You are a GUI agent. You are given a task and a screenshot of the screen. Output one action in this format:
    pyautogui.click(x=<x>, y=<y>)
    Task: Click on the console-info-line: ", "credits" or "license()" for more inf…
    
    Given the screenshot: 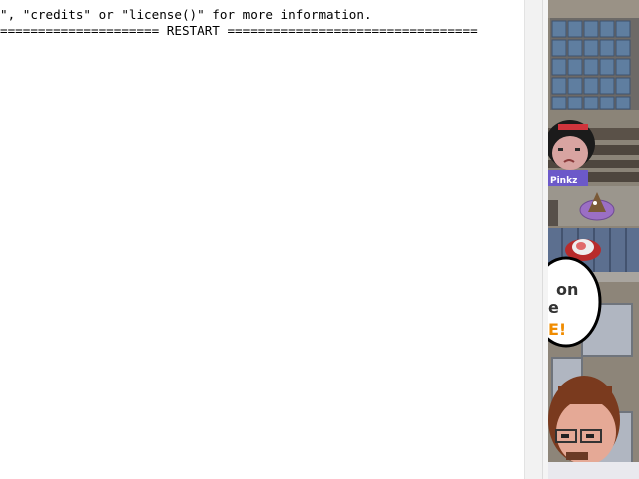 What is the action you would take?
    pyautogui.click(x=186, y=14)
    